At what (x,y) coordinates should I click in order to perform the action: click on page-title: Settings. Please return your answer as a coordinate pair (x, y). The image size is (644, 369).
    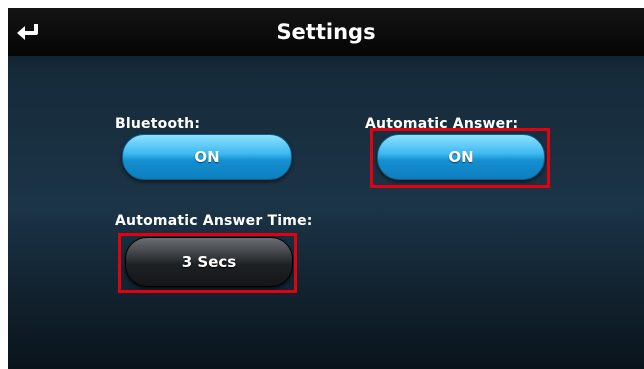
    Looking at the image, I should click on (326, 32).